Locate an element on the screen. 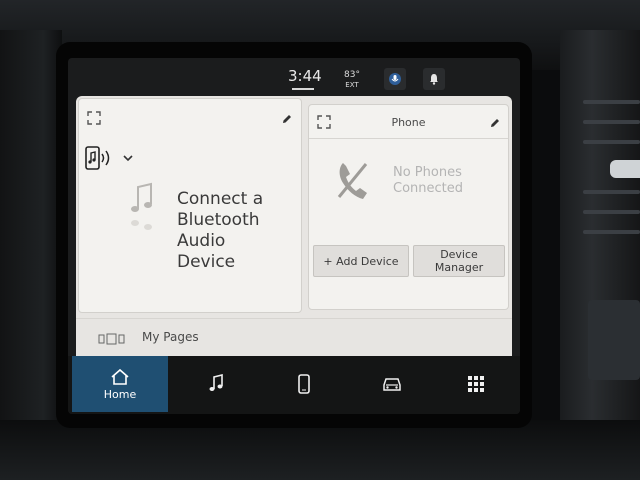 The height and width of the screenshot is (480, 640). nav-home: Home is located at coordinates (120, 384).